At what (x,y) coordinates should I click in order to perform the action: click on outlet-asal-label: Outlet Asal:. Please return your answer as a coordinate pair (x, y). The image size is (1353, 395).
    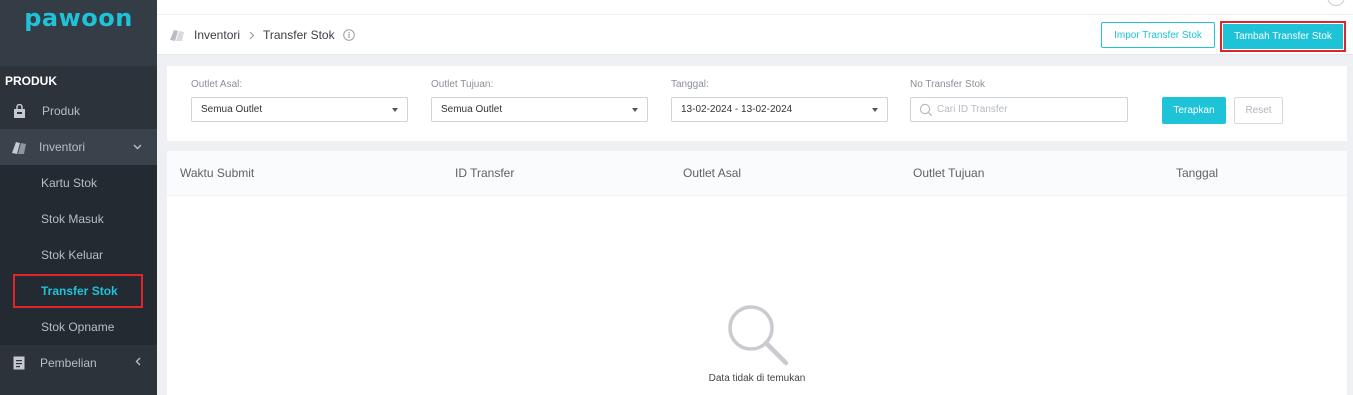
    Looking at the image, I should click on (217, 84).